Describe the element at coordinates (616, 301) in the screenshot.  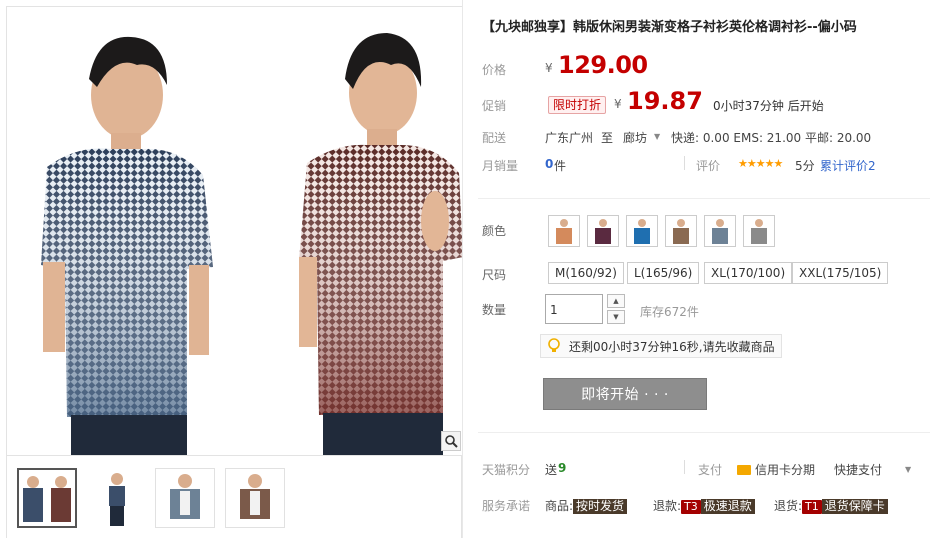
I see `quantity-increase-button: ▲` at that location.